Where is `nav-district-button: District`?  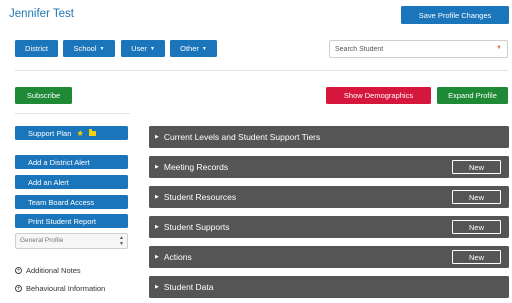 nav-district-button: District is located at coordinates (36, 48).